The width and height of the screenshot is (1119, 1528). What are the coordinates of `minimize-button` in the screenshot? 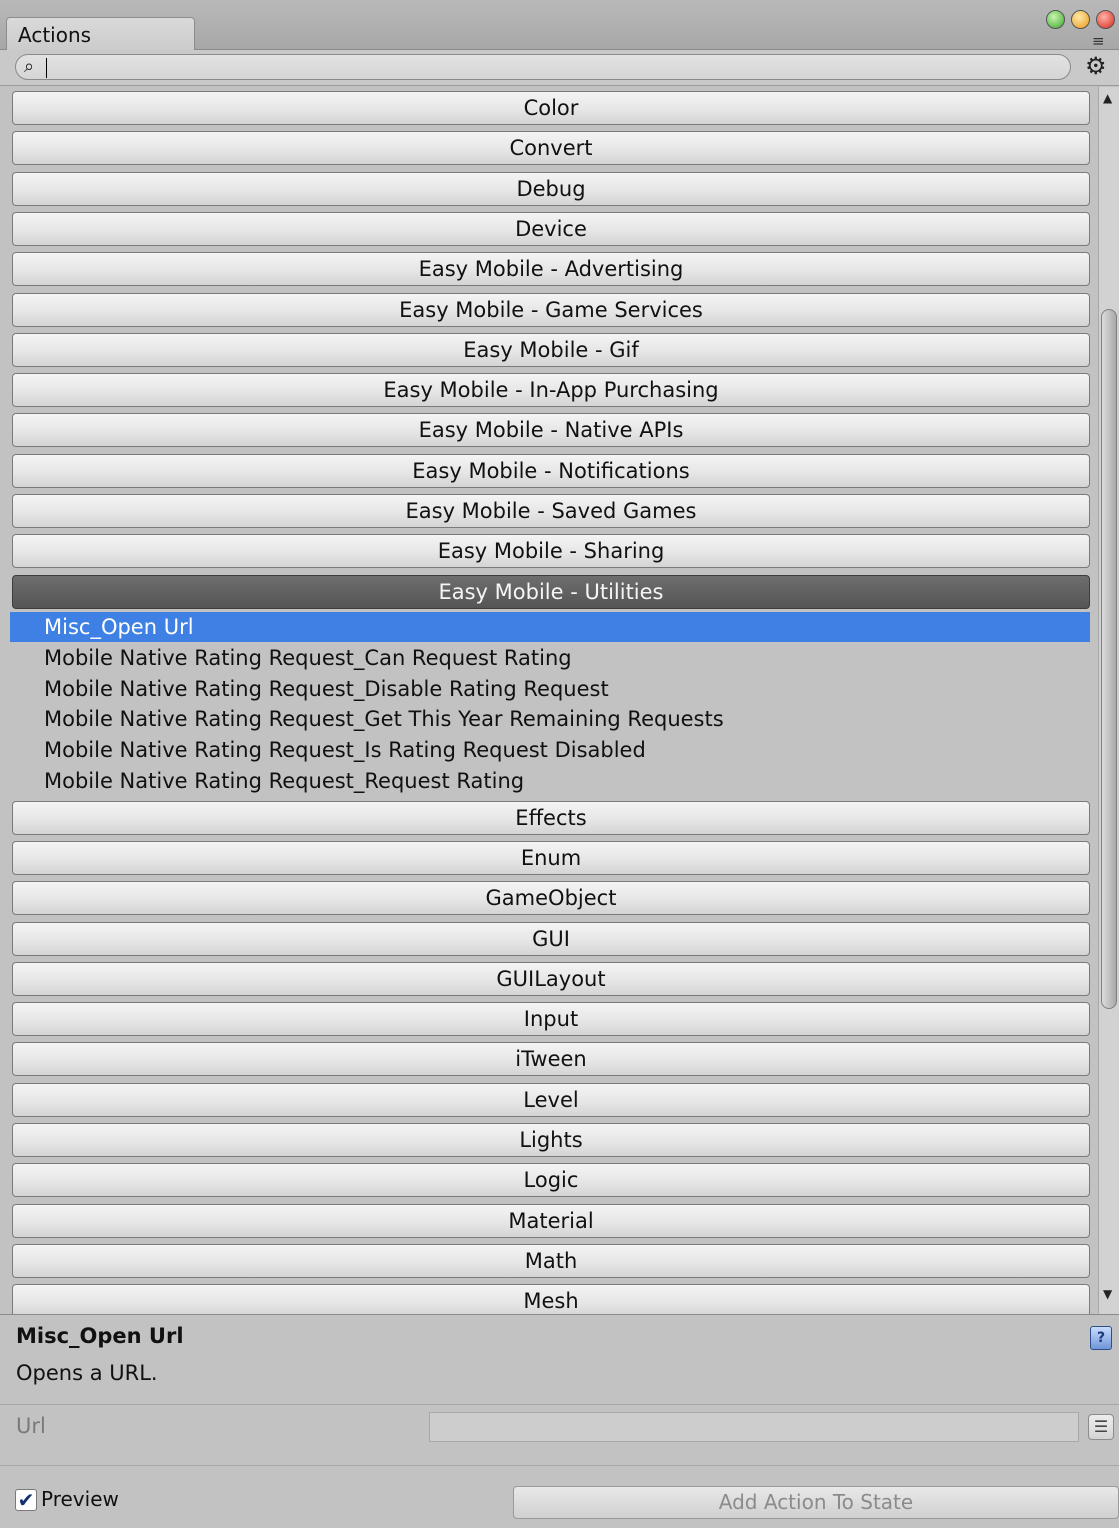 It's located at (1080, 19).